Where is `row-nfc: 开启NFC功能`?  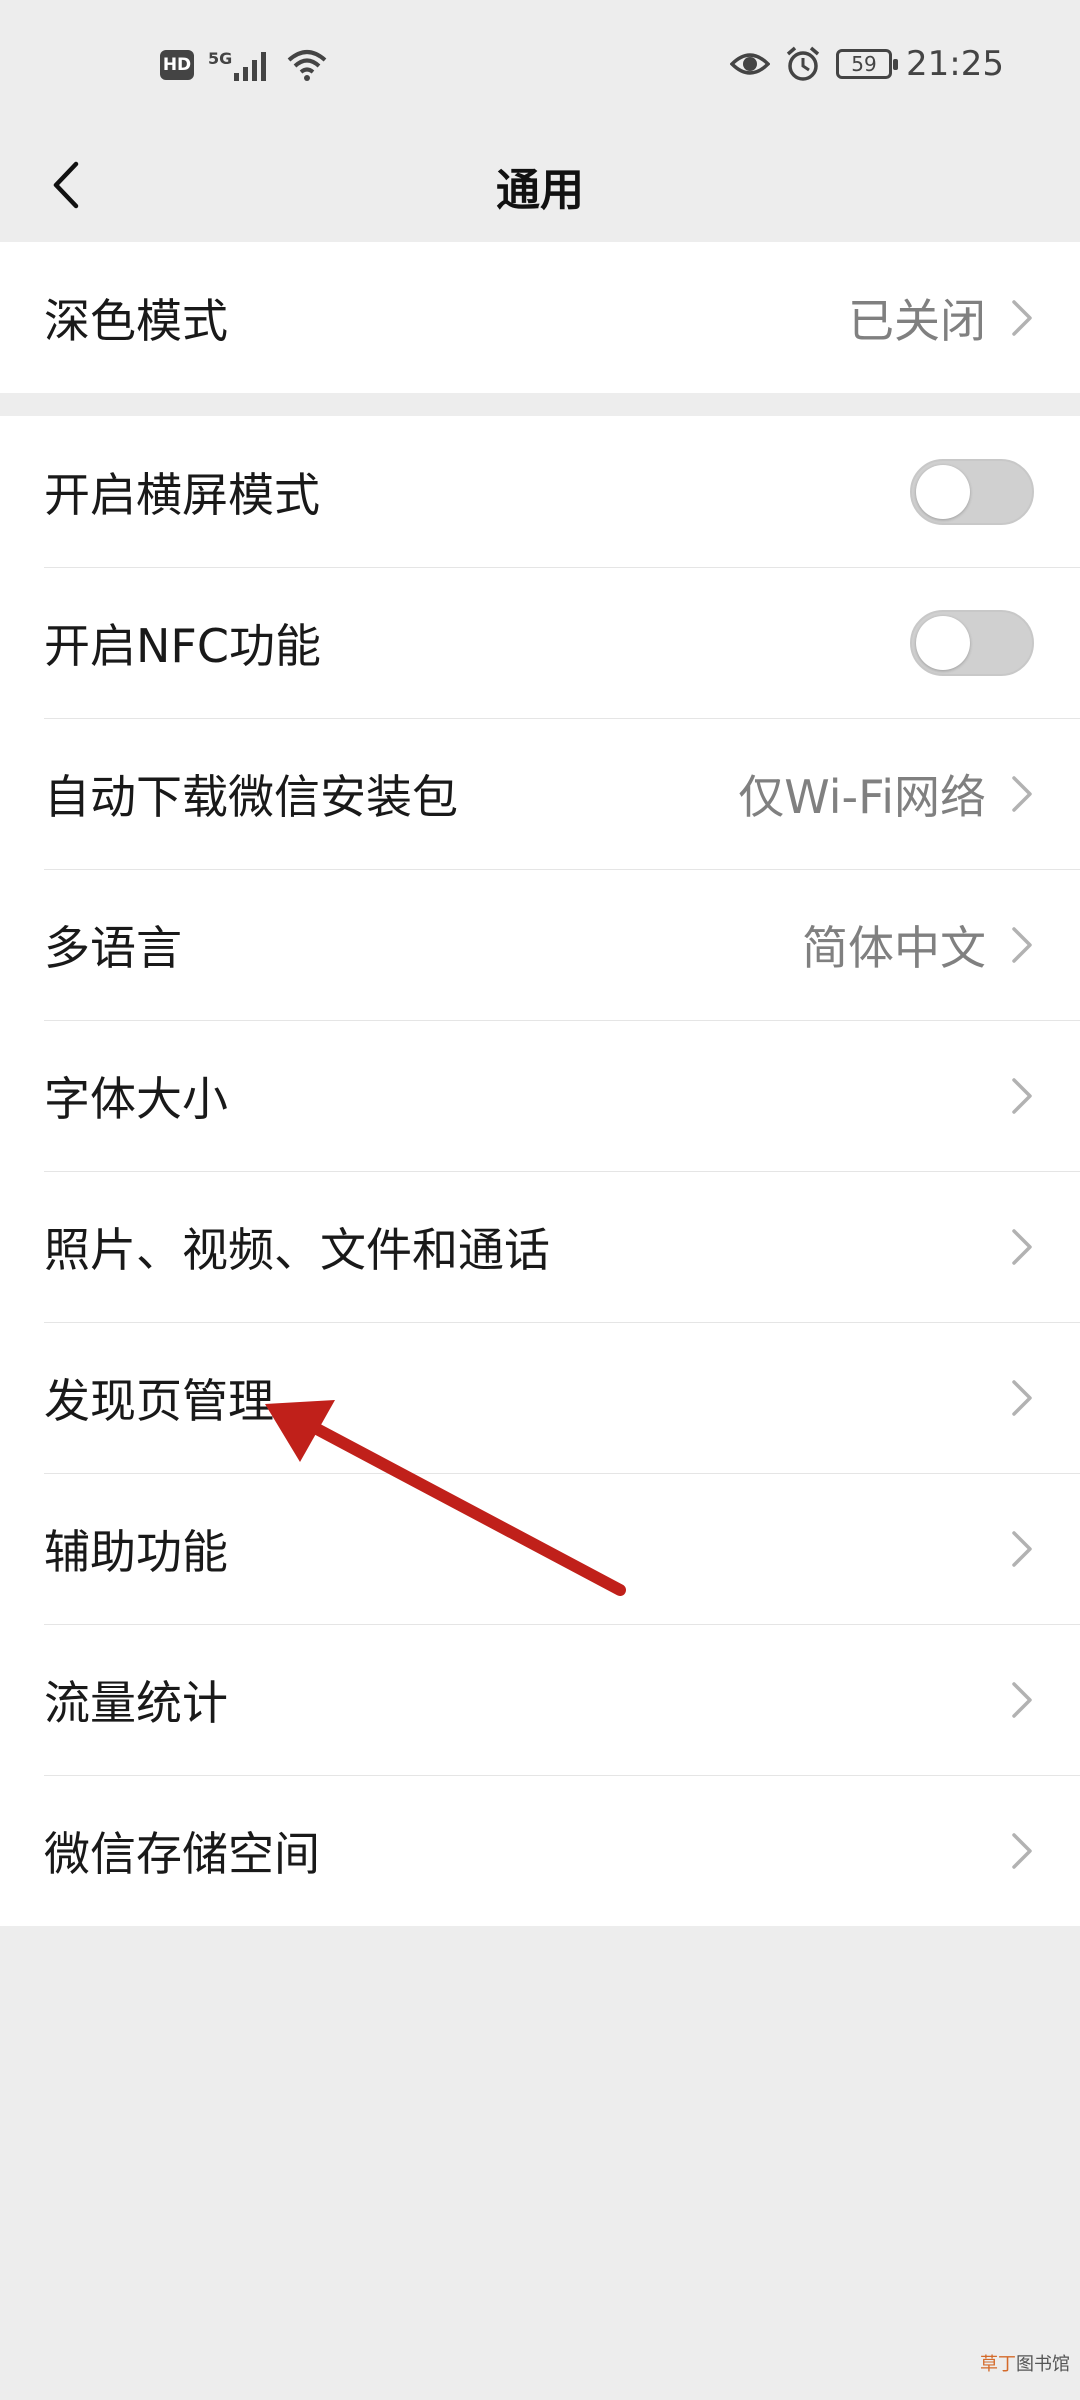 row-nfc: 开启NFC功能 is located at coordinates (540, 642).